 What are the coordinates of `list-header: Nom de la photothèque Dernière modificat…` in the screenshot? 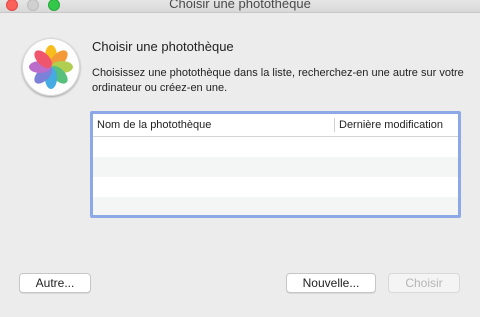 It's located at (275, 125).